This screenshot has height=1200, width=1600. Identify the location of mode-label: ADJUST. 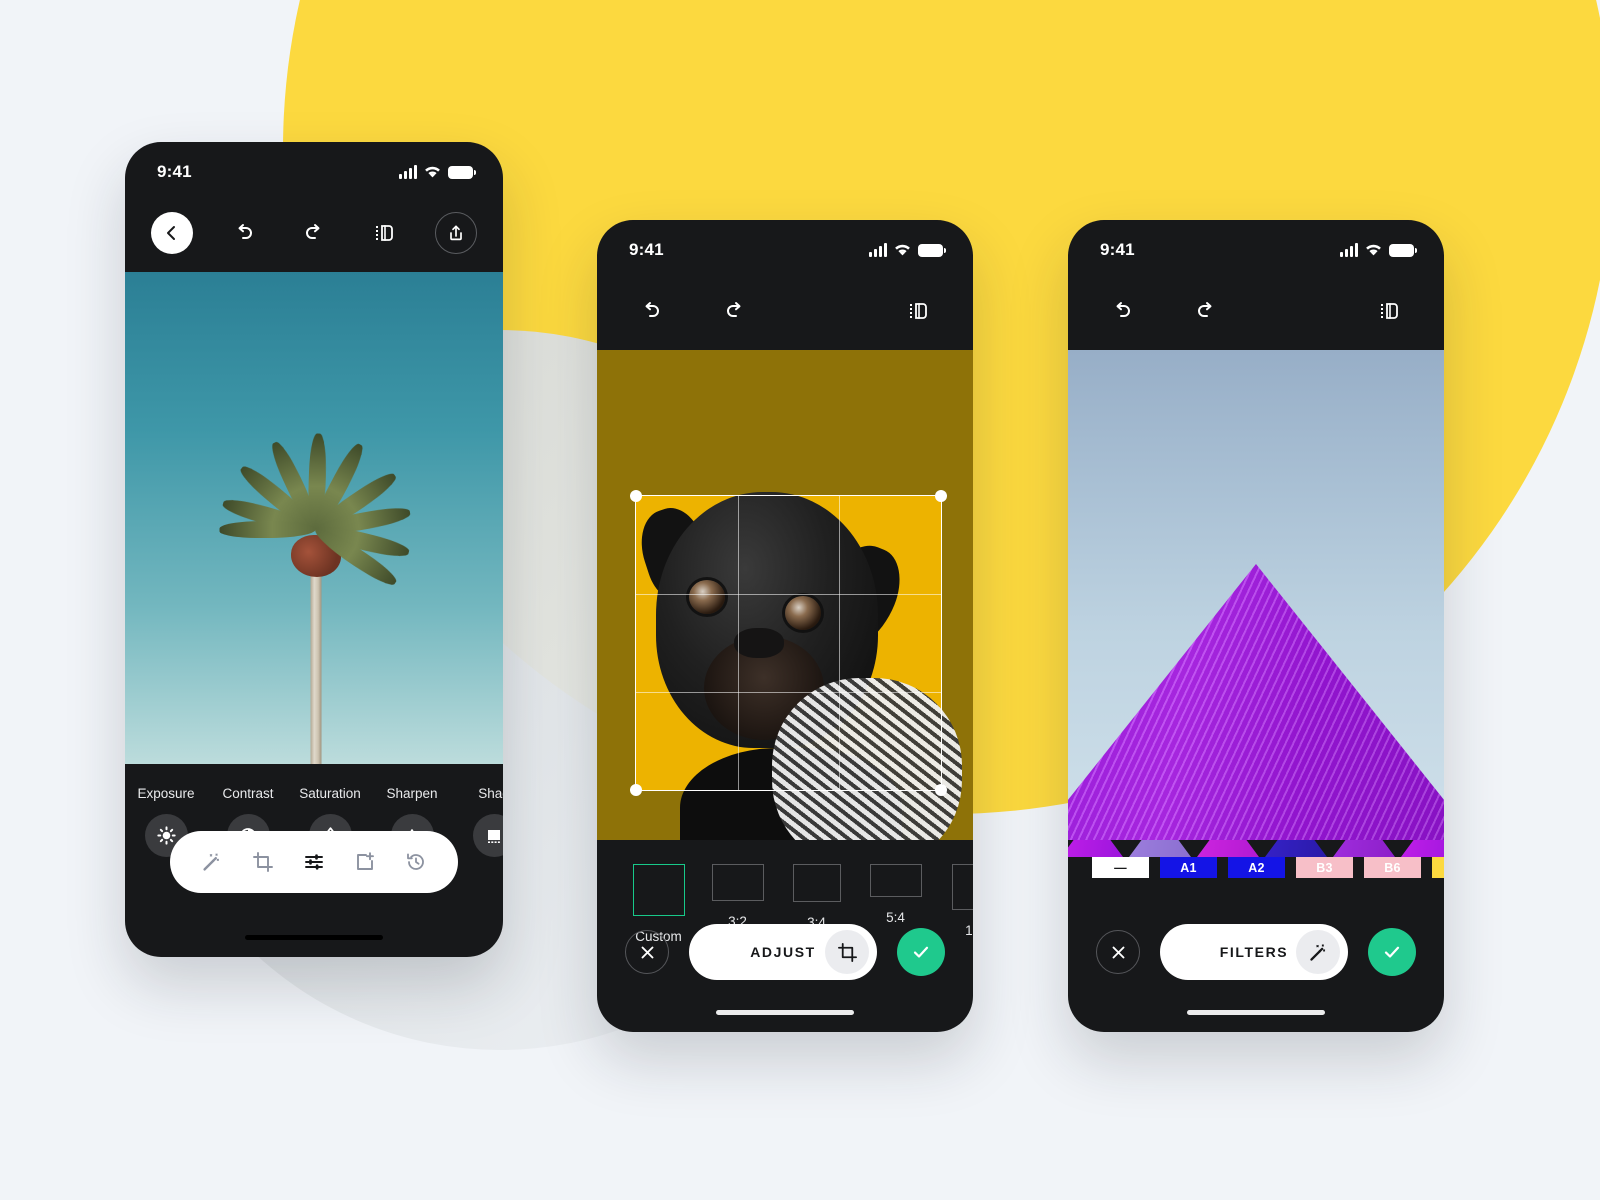
(783, 952).